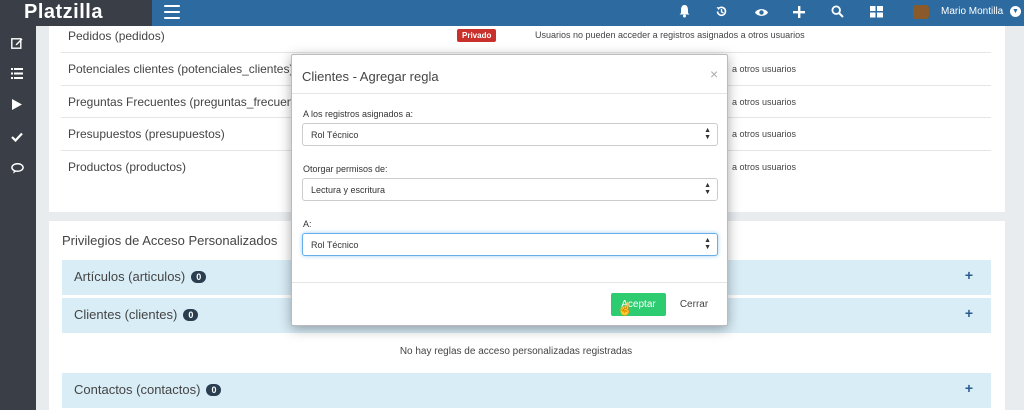  I want to click on target-select: Rol Técnico ▲ ▼, so click(510, 244).